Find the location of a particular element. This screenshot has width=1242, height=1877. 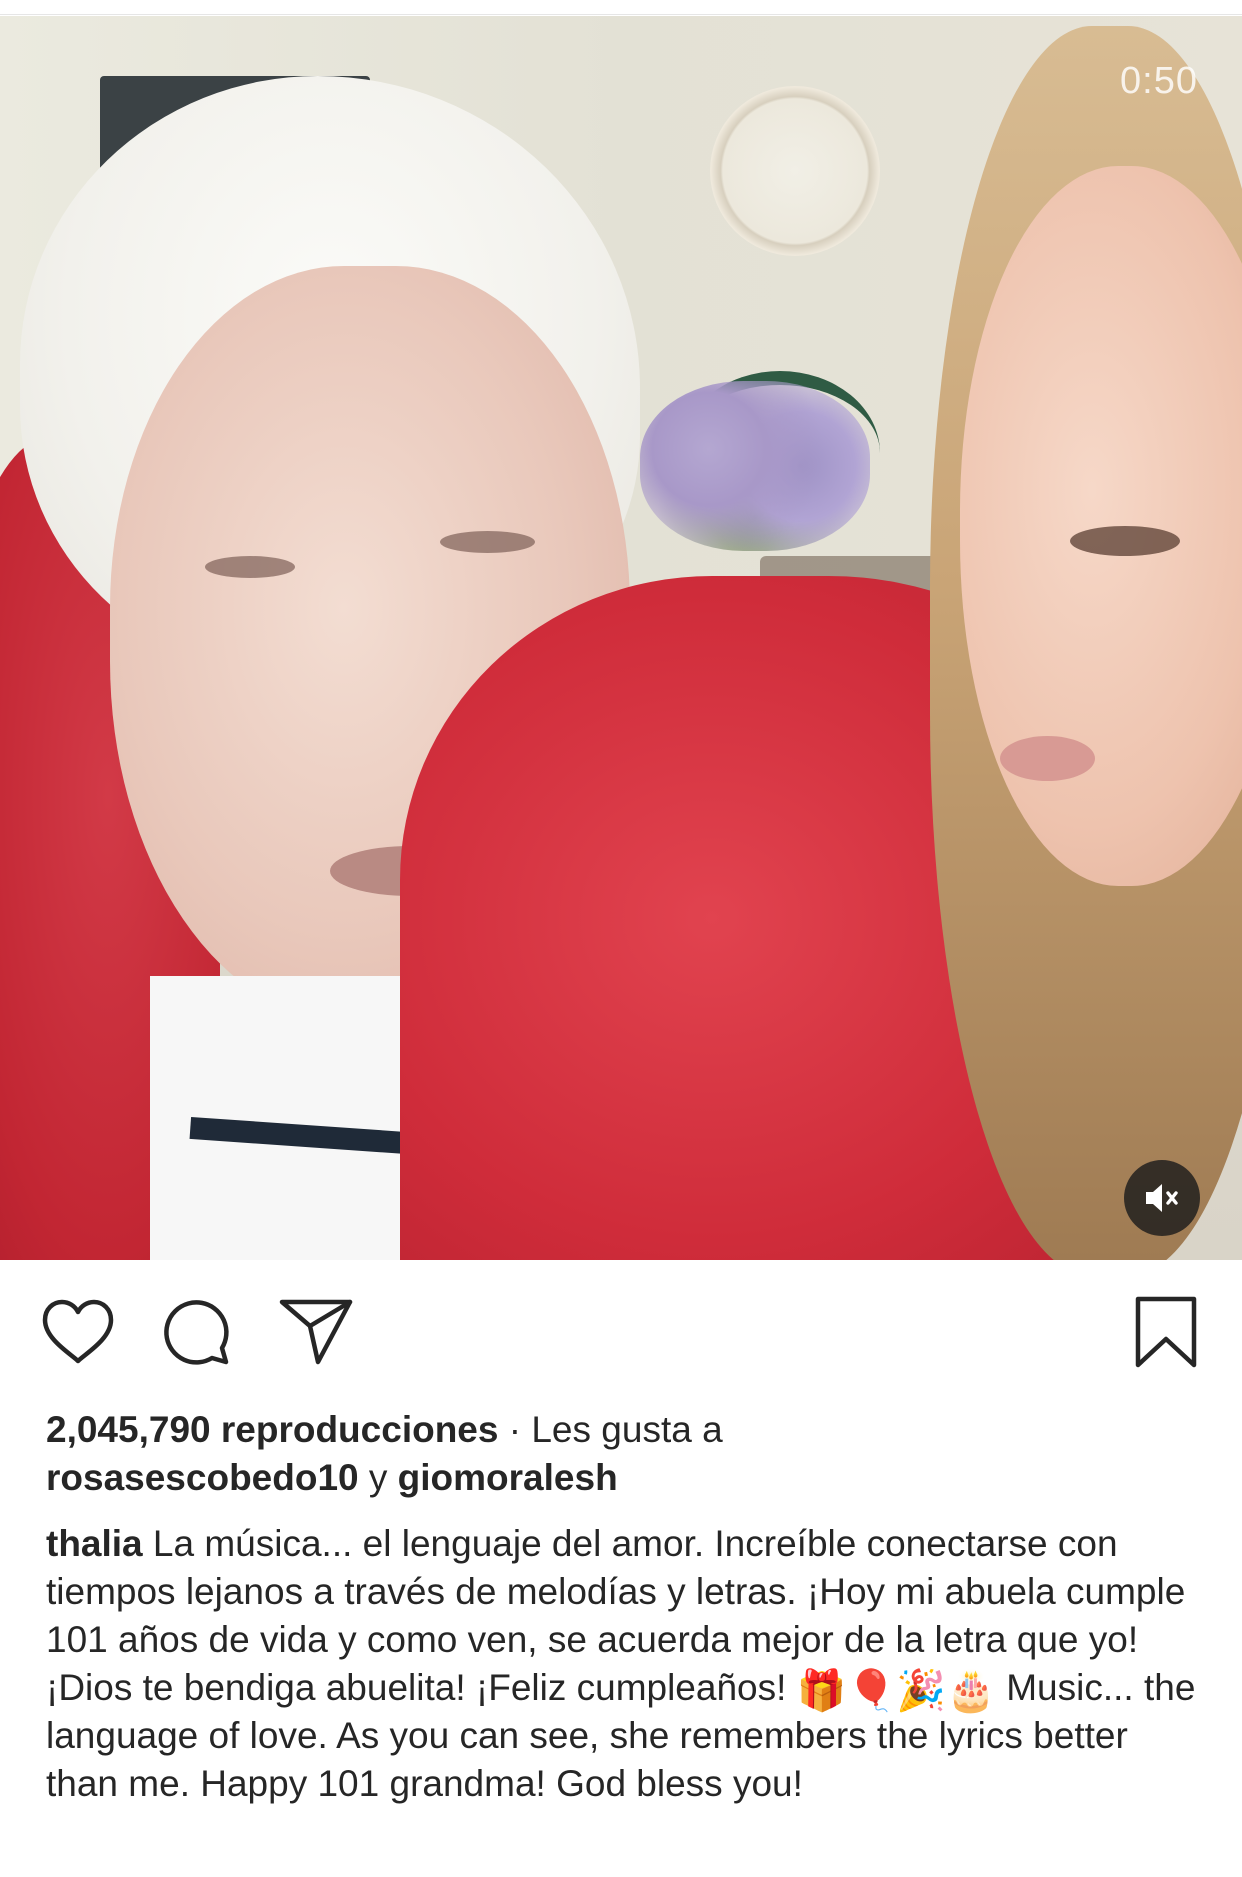

mute-button is located at coordinates (1162, 1198).